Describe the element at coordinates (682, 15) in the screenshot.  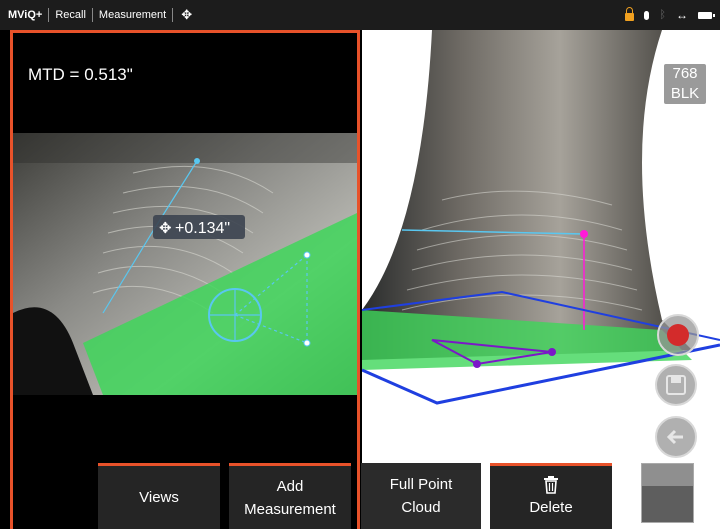
I see `connection-arrows-icon: ↔` at that location.